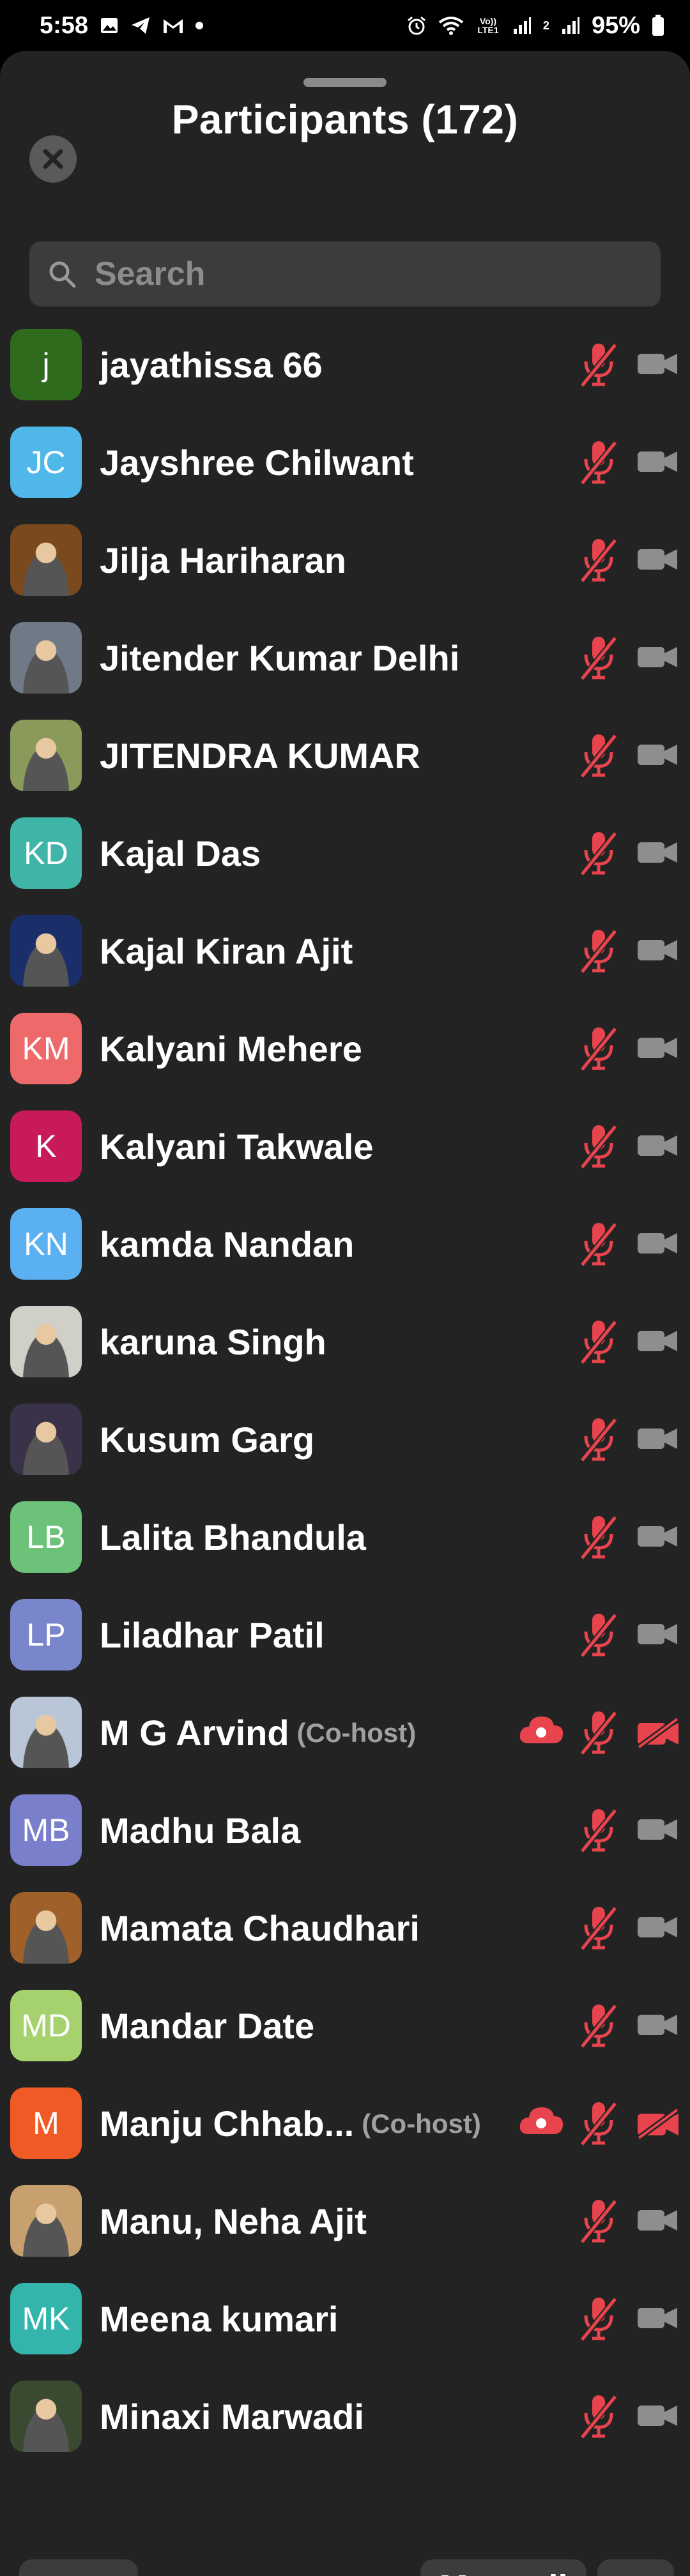  I want to click on search-input, so click(366, 274).